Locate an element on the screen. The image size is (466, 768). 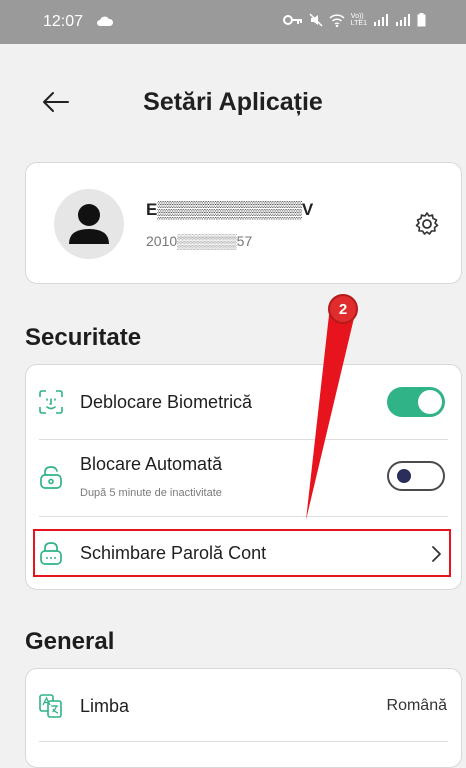
lte-label: Vo)) LTE1 is located at coordinates (358, 20).